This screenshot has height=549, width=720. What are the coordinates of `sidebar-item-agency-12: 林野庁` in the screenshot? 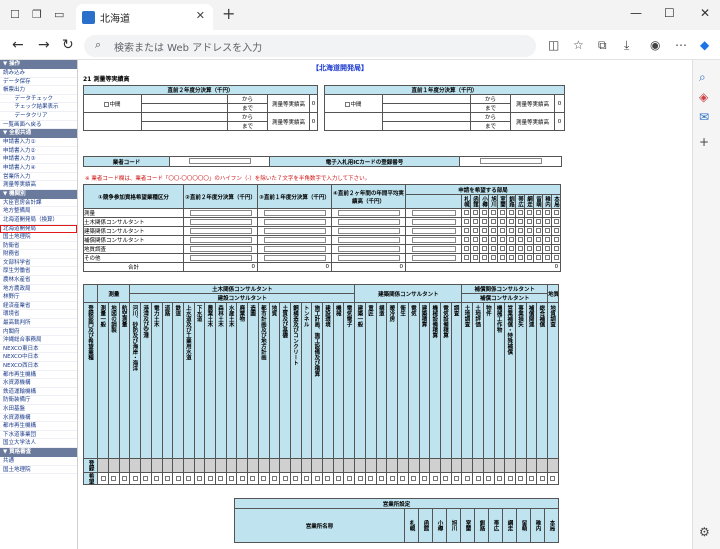 It's located at (38, 297).